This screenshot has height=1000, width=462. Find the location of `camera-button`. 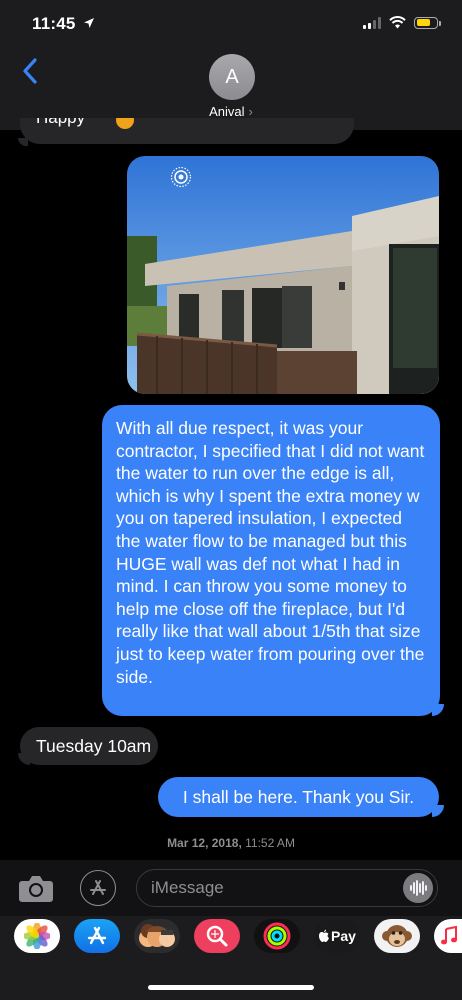

camera-button is located at coordinates (36, 888).